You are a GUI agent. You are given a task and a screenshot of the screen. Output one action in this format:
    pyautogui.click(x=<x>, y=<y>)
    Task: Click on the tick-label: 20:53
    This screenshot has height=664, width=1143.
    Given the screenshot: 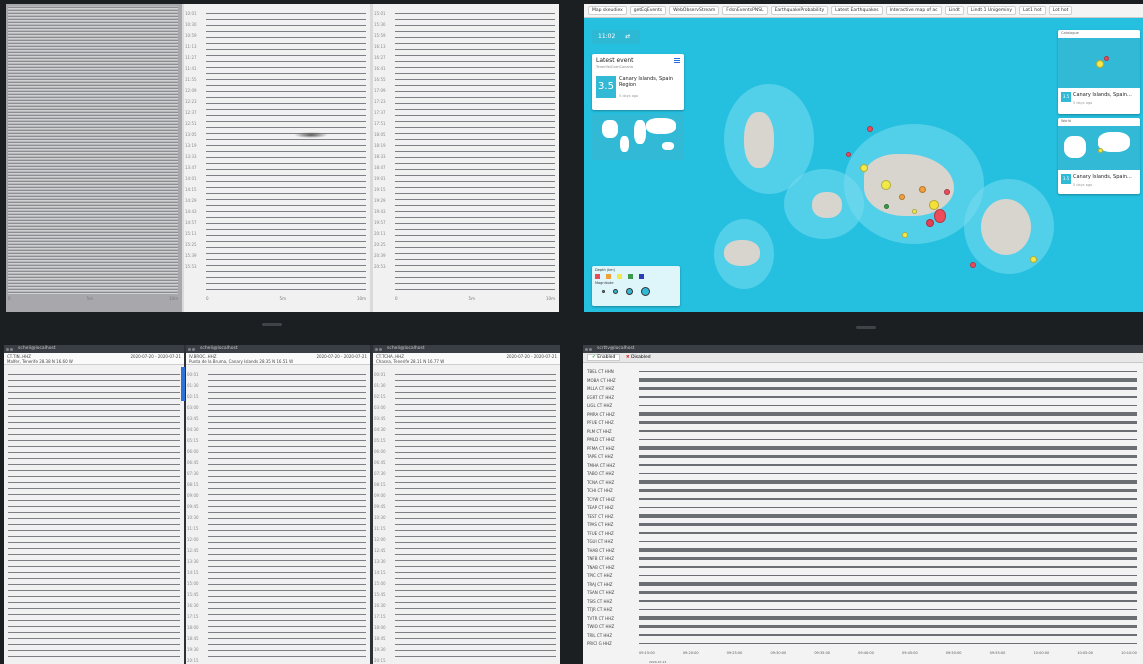 What is the action you would take?
    pyautogui.click(x=380, y=266)
    